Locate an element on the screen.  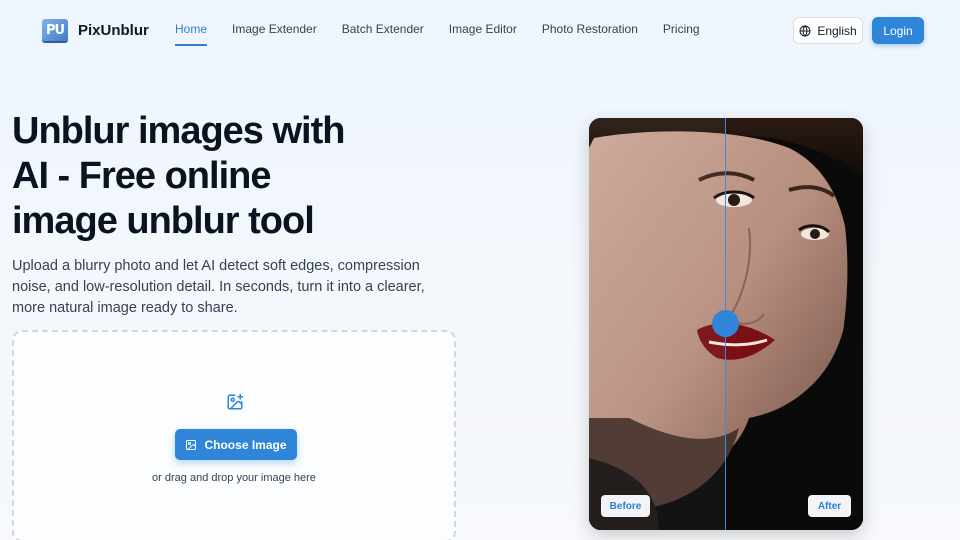
drag-drop-hint: or drag and drop your image here is located at coordinates (234, 478).